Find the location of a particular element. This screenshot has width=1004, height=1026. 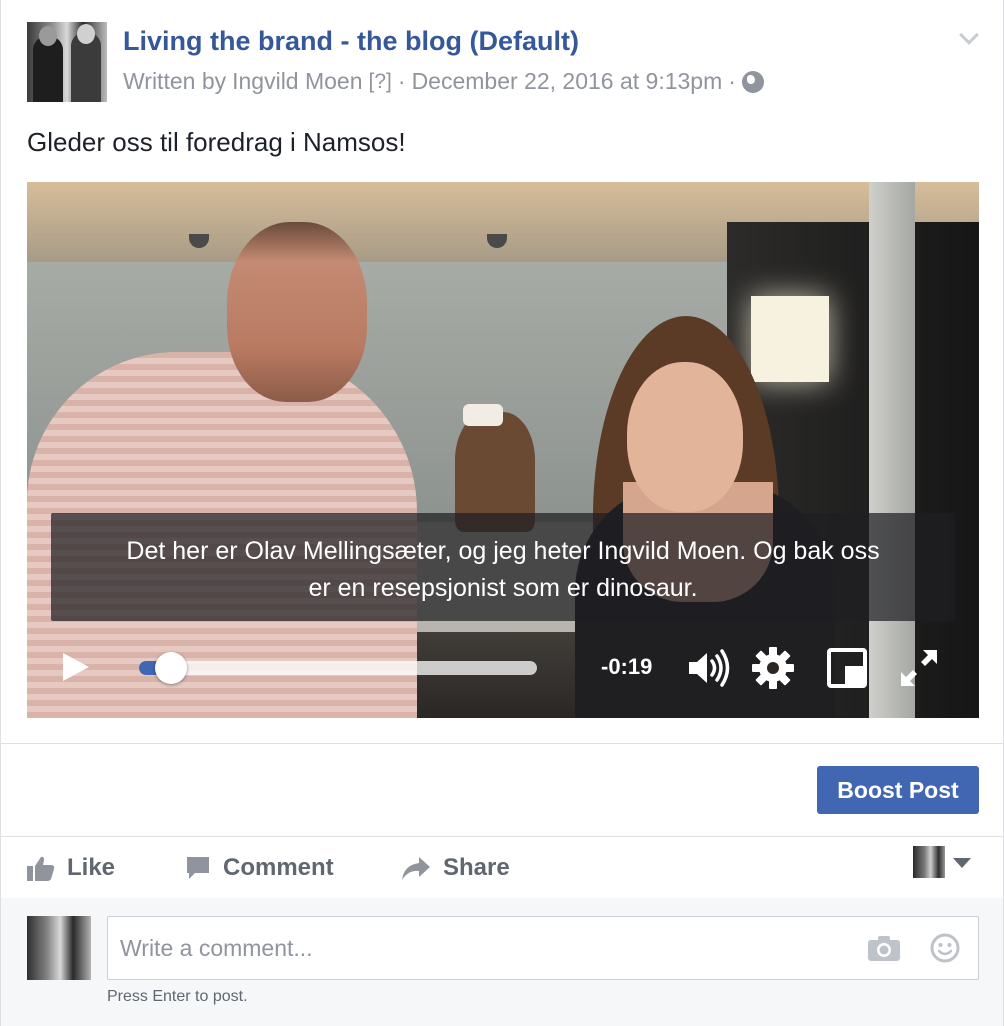

play-icon is located at coordinates (76, 667).